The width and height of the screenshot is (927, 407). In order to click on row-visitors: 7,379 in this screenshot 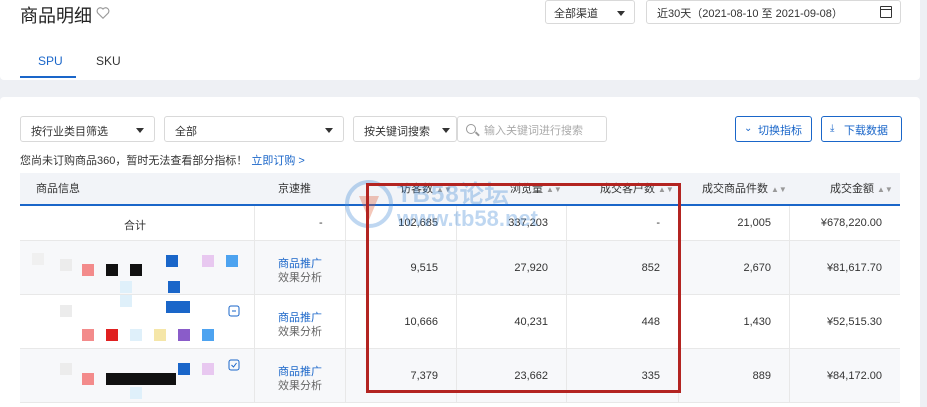, I will do `click(424, 376)`.